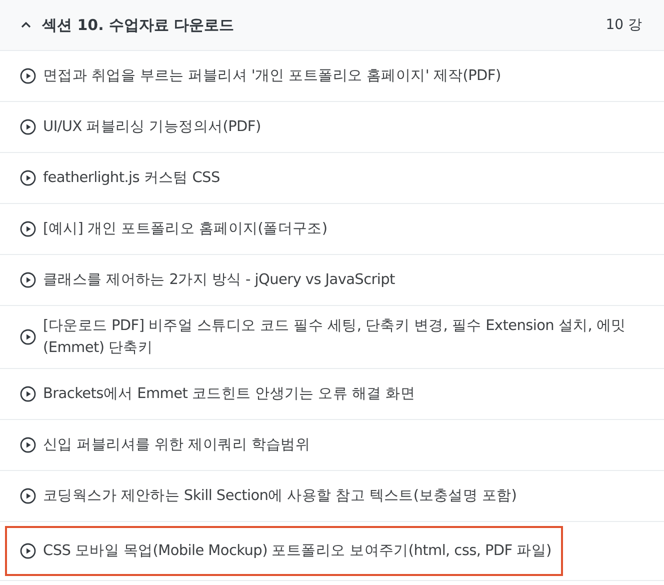 The height and width of the screenshot is (585, 664). What do you see at coordinates (332, 127) in the screenshot?
I see `lesson-item: UI/UX 퍼블리싱 기능정의서(PDF)` at bounding box center [332, 127].